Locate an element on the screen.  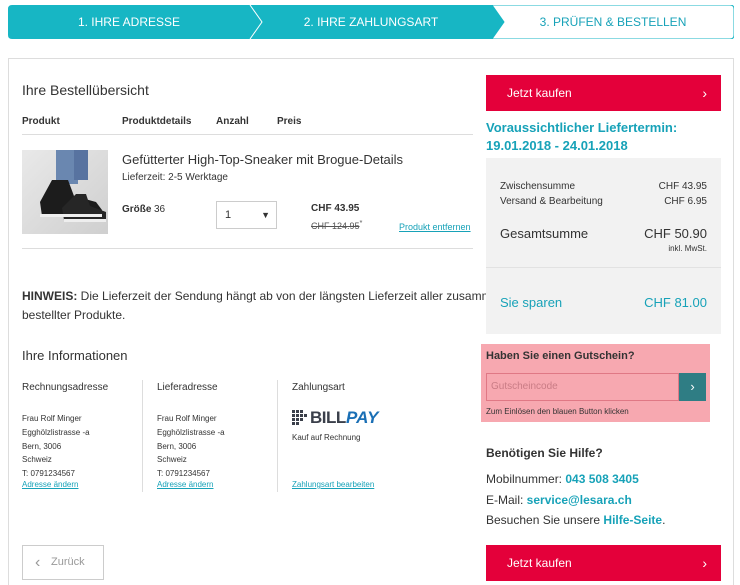
shipping-street: Egghölzlistrasse -a is located at coordinates (191, 432).